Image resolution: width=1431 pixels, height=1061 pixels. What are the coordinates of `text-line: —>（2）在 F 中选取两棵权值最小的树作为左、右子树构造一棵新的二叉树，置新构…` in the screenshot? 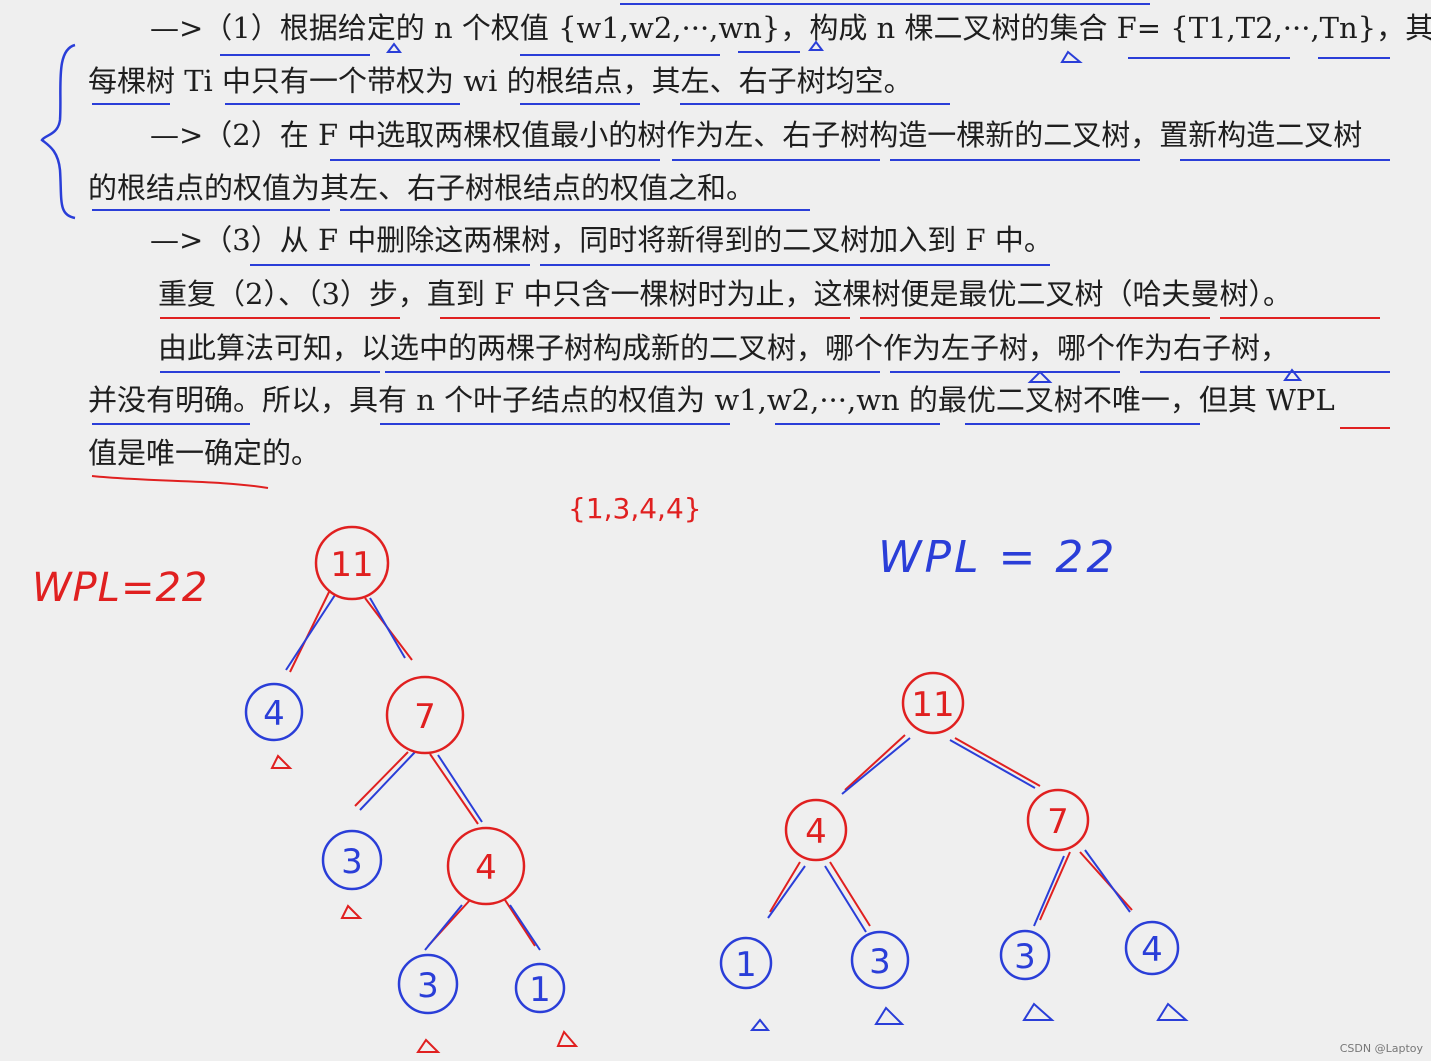 It's located at (756, 135).